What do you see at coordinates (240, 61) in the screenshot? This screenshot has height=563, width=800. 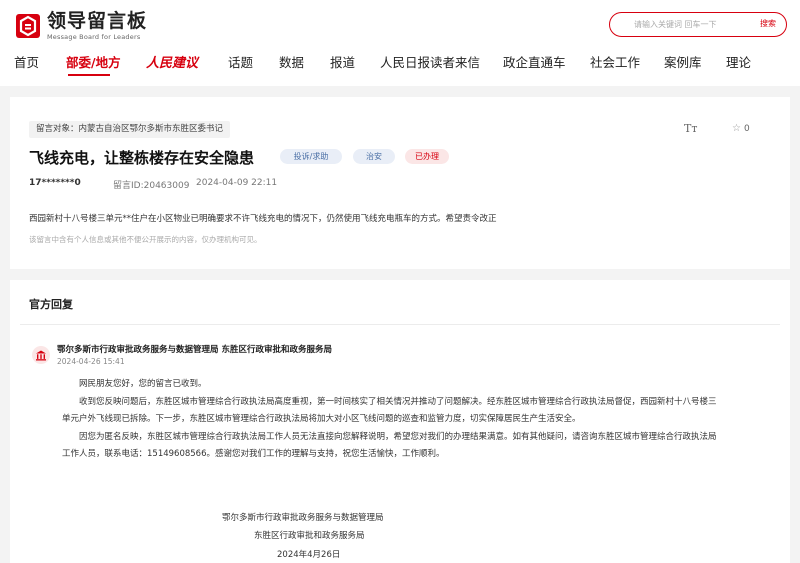 I see `nav-topics: 话题` at bounding box center [240, 61].